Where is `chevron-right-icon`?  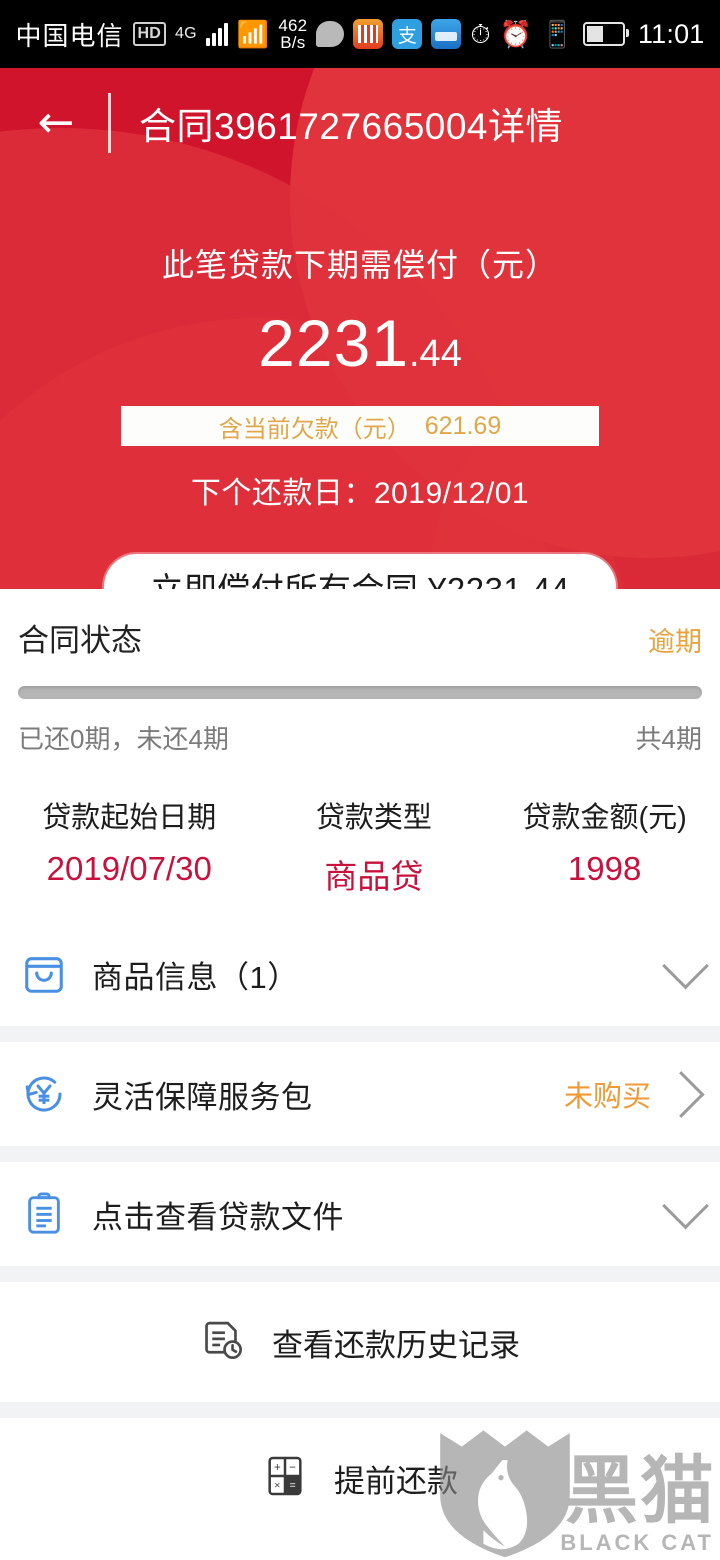 chevron-right-icon is located at coordinates (681, 1094).